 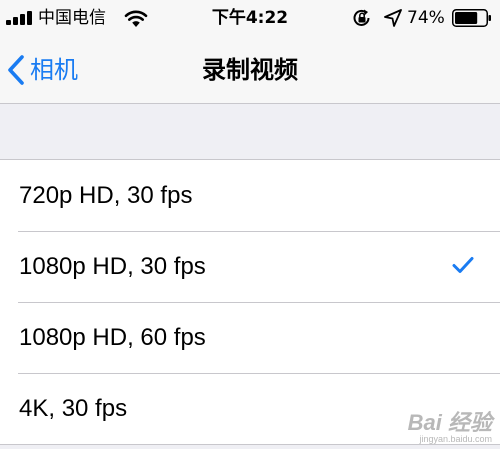 What do you see at coordinates (393, 18) in the screenshot?
I see `location-arrow-icon` at bounding box center [393, 18].